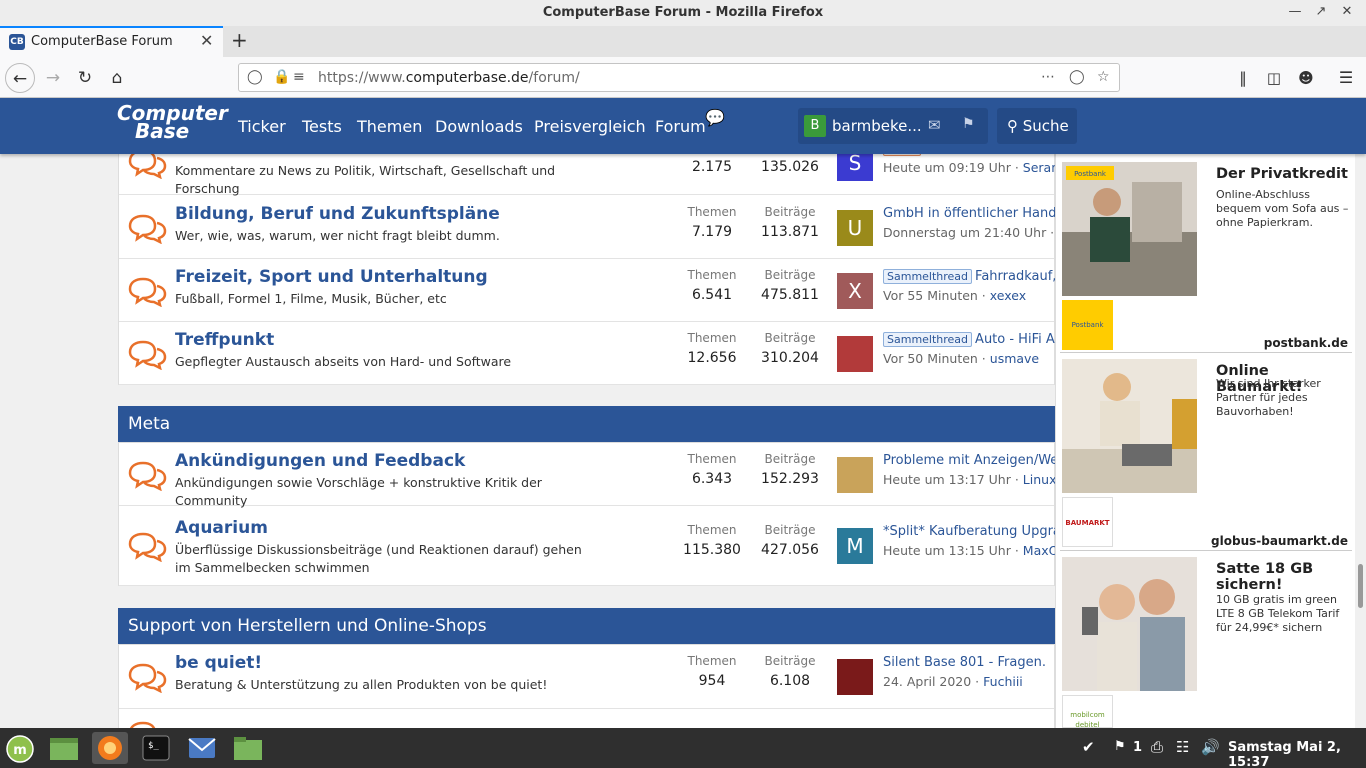 This screenshot has width=1366, height=768. I want to click on last-post-title: Silent Base 801 - Fragen., so click(969, 662).